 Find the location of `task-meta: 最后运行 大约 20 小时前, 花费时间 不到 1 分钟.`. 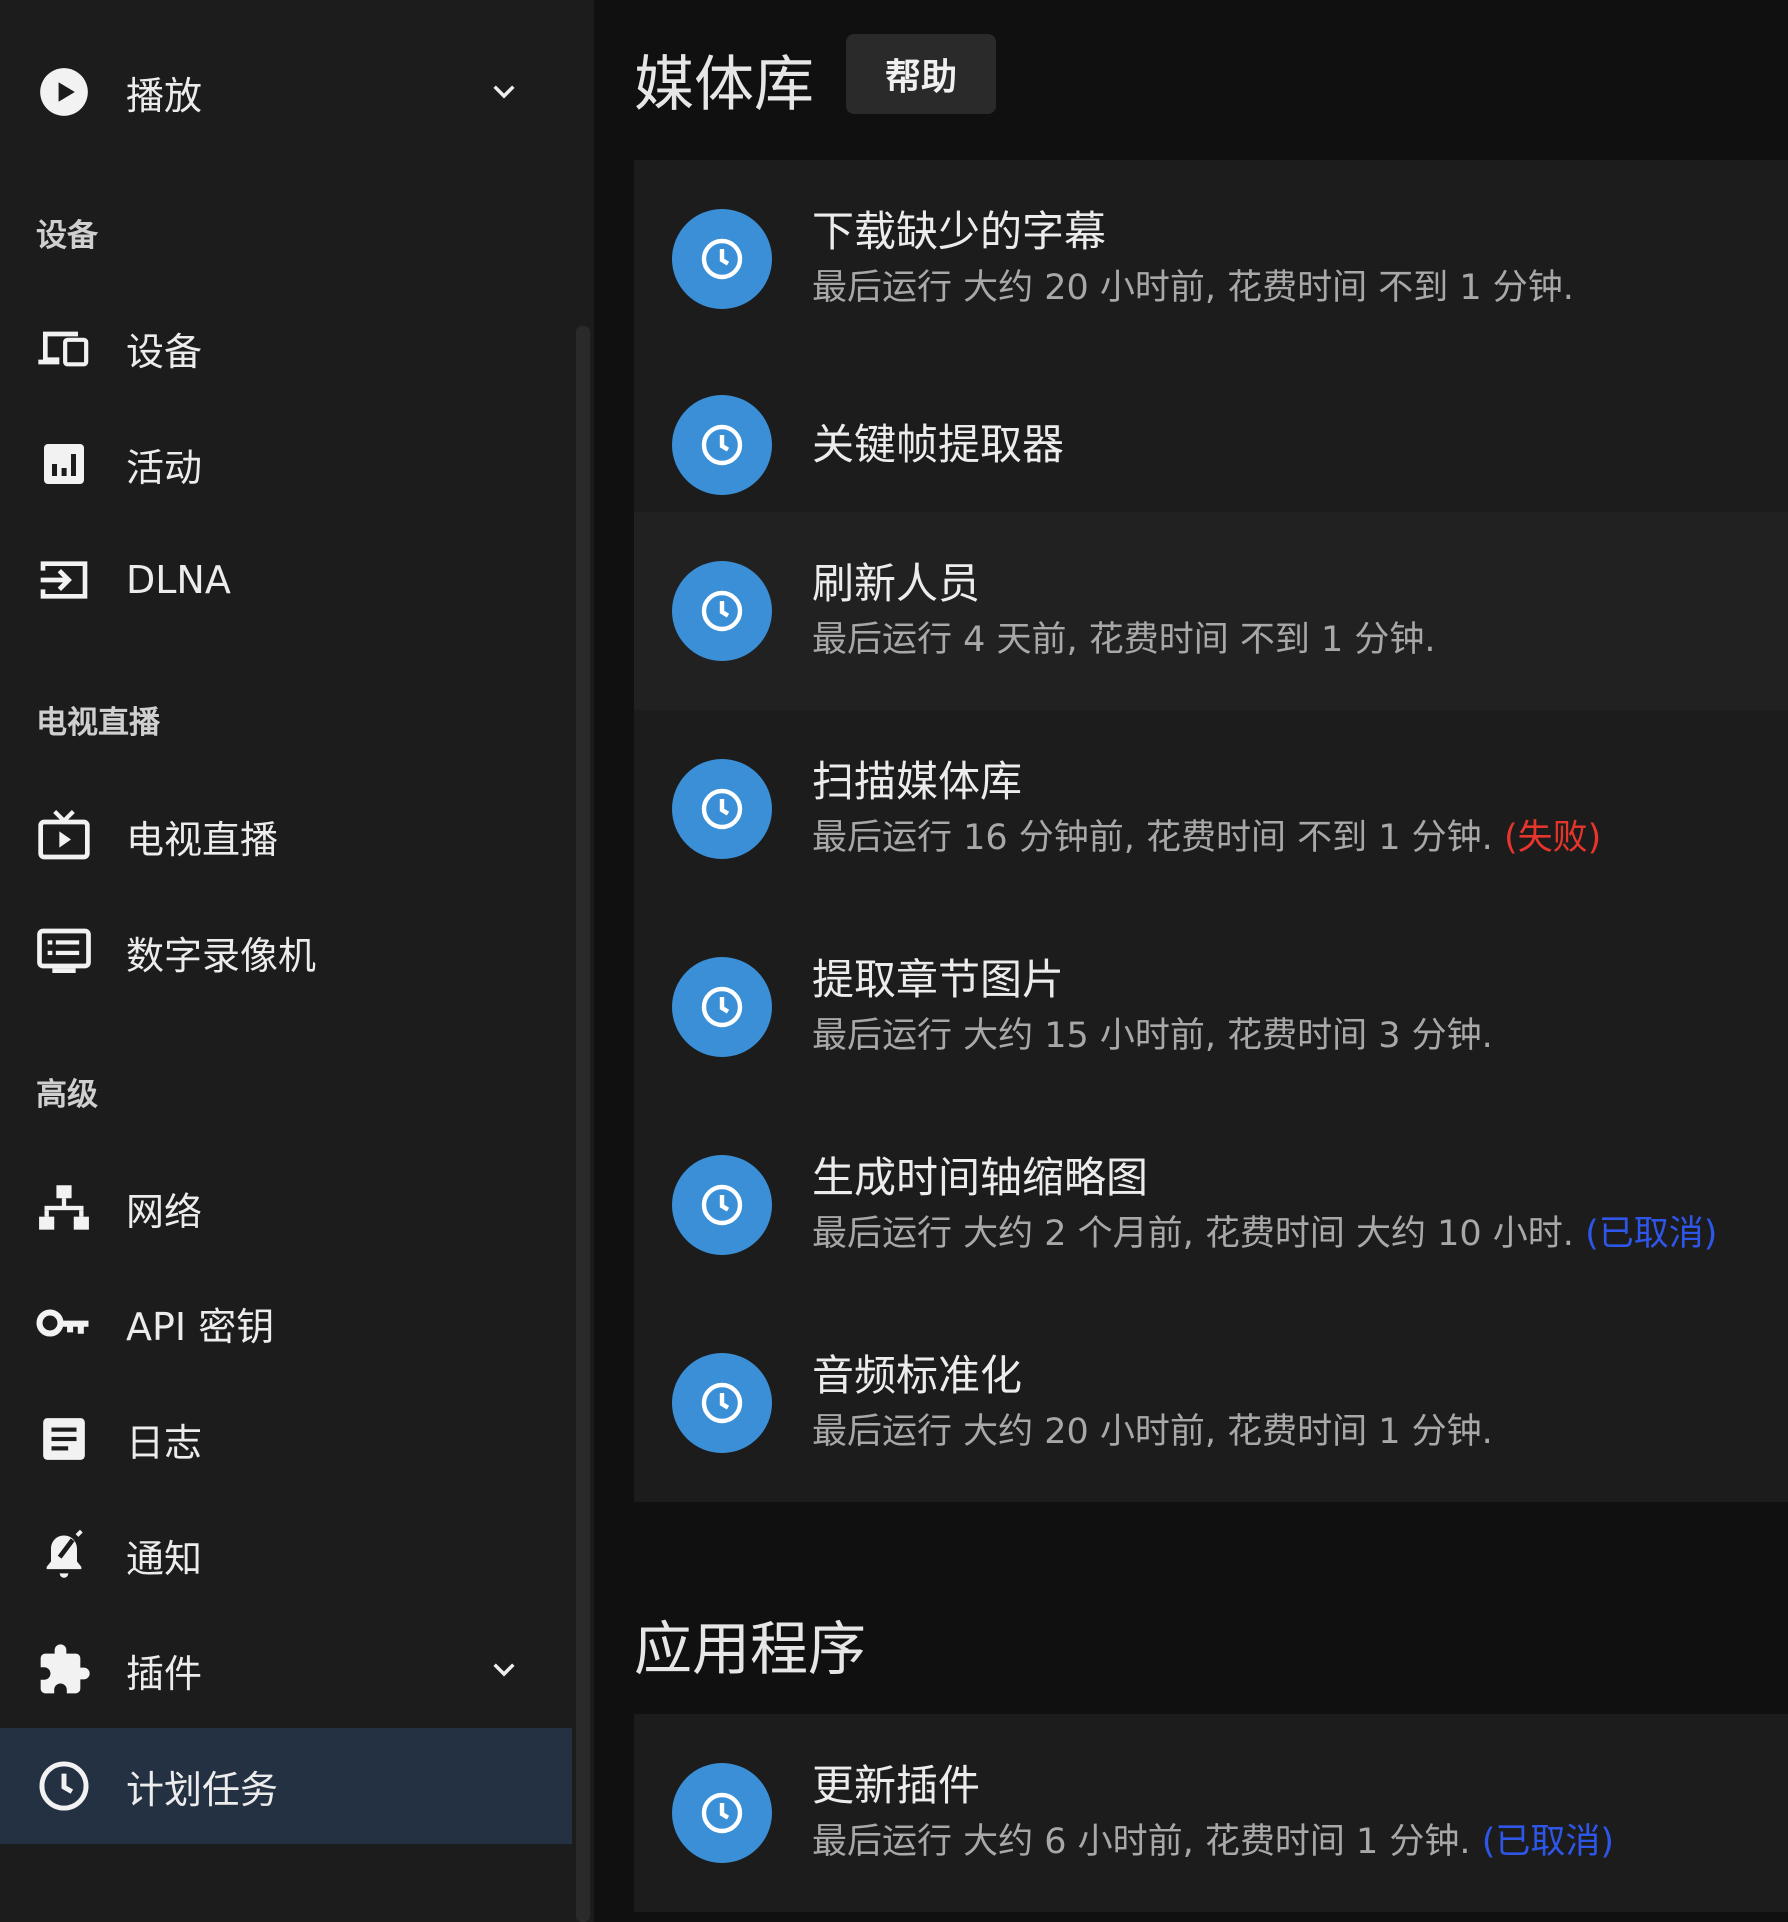

task-meta: 最后运行 大约 20 小时前, 花费时间 不到 1 分钟. is located at coordinates (1193, 288).